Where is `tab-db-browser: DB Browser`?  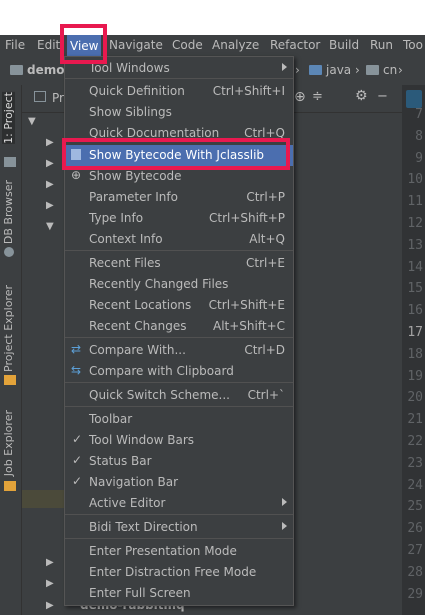
tab-db-browser: DB Browser is located at coordinates (8, 212).